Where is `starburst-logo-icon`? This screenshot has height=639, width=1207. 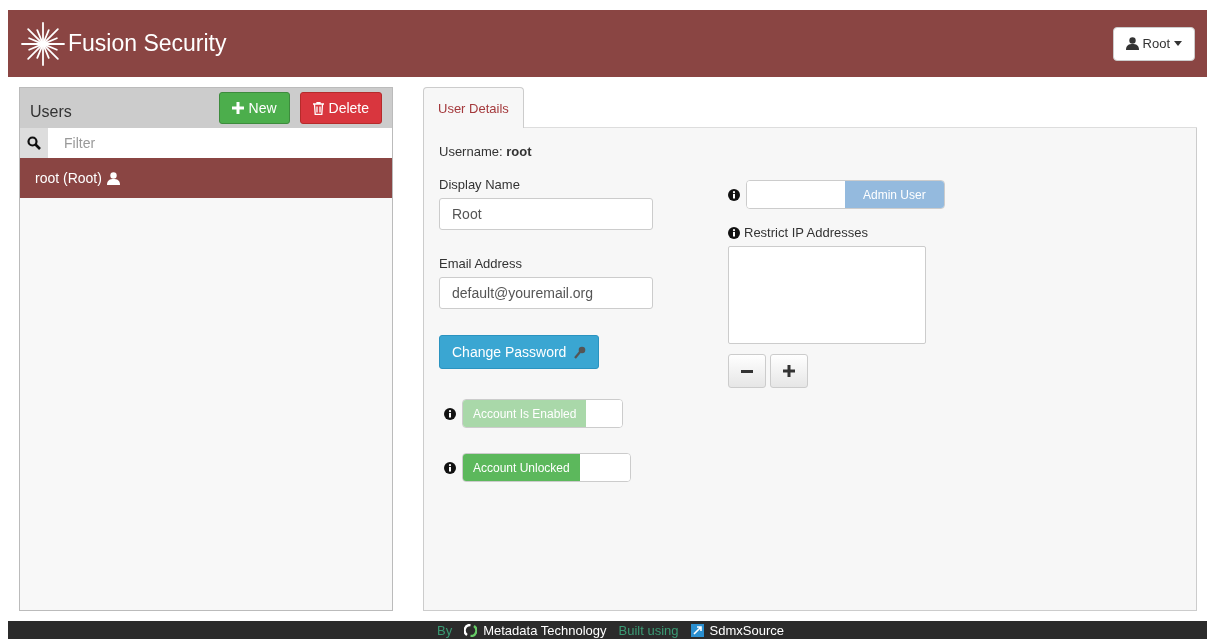 starburst-logo-icon is located at coordinates (43, 43).